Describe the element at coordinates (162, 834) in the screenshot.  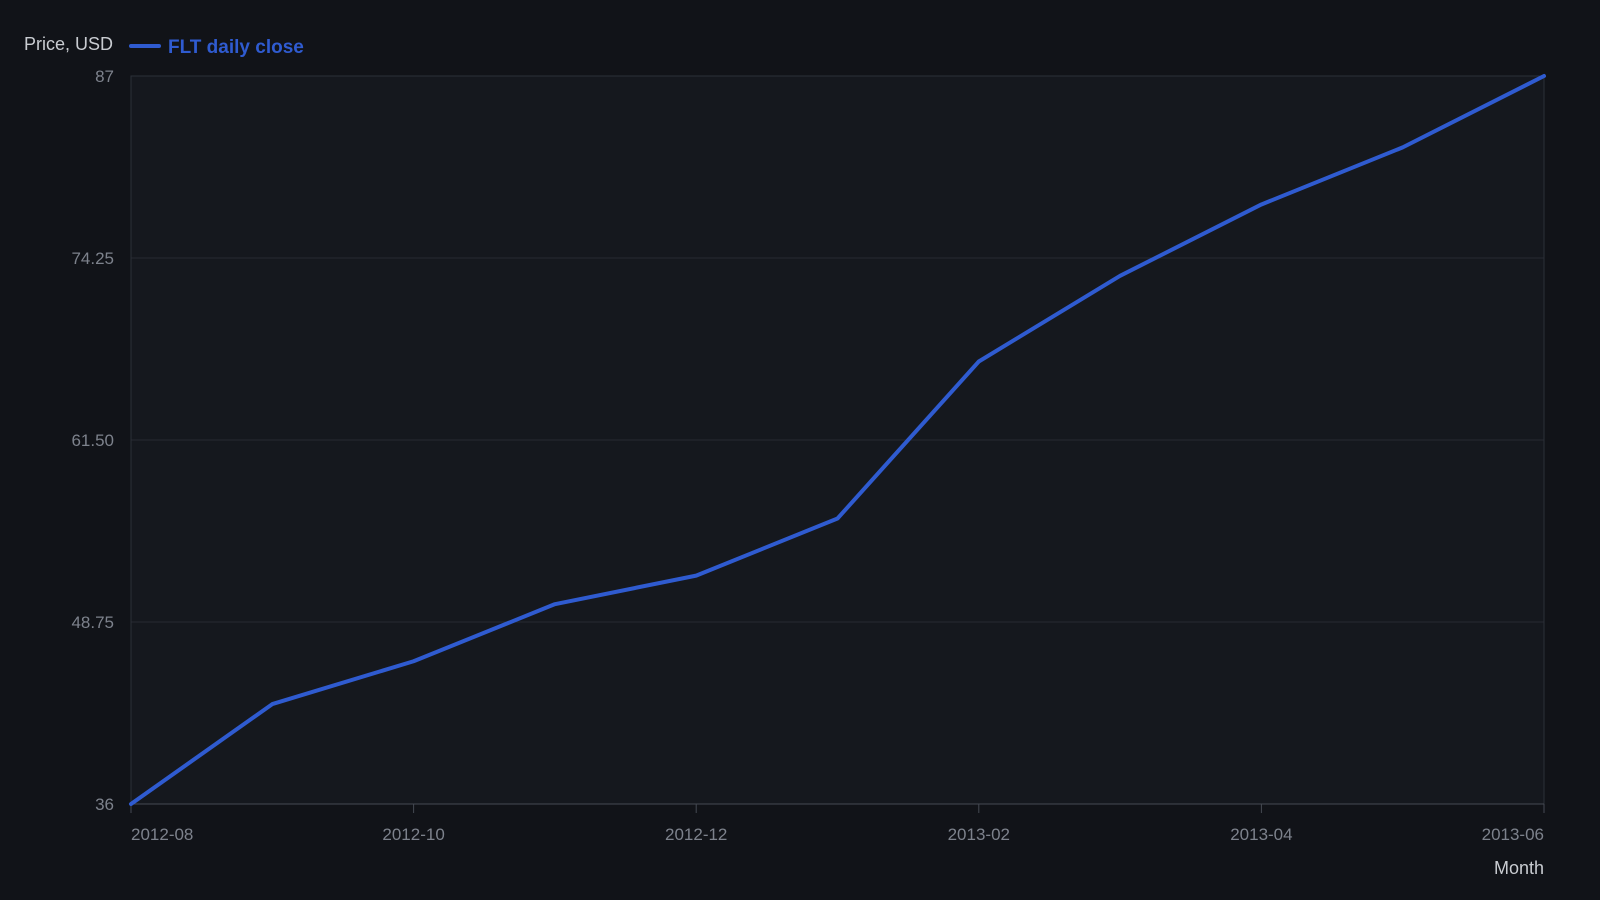
I see `x-tick-label: 2012-08` at that location.